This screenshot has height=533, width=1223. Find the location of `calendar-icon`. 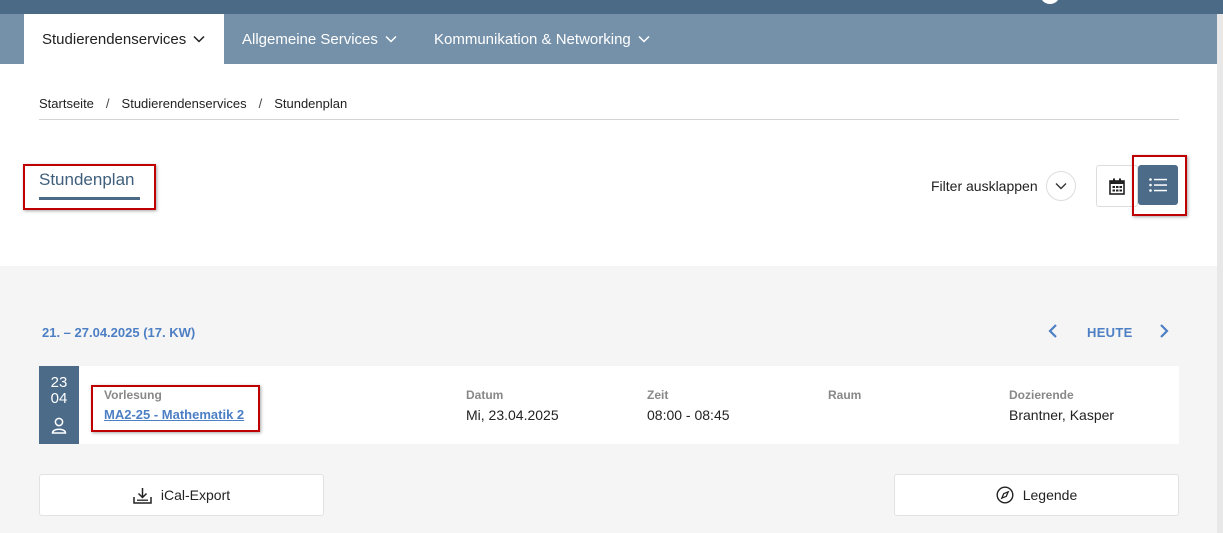

calendar-icon is located at coordinates (1117, 186).